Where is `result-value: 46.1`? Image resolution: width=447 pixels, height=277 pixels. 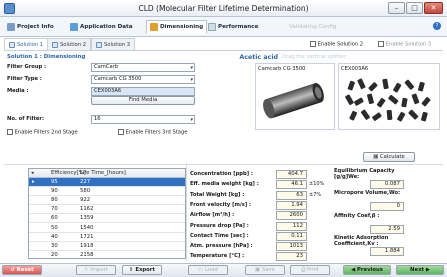
result-value: 46.1 is located at coordinates (291, 185).